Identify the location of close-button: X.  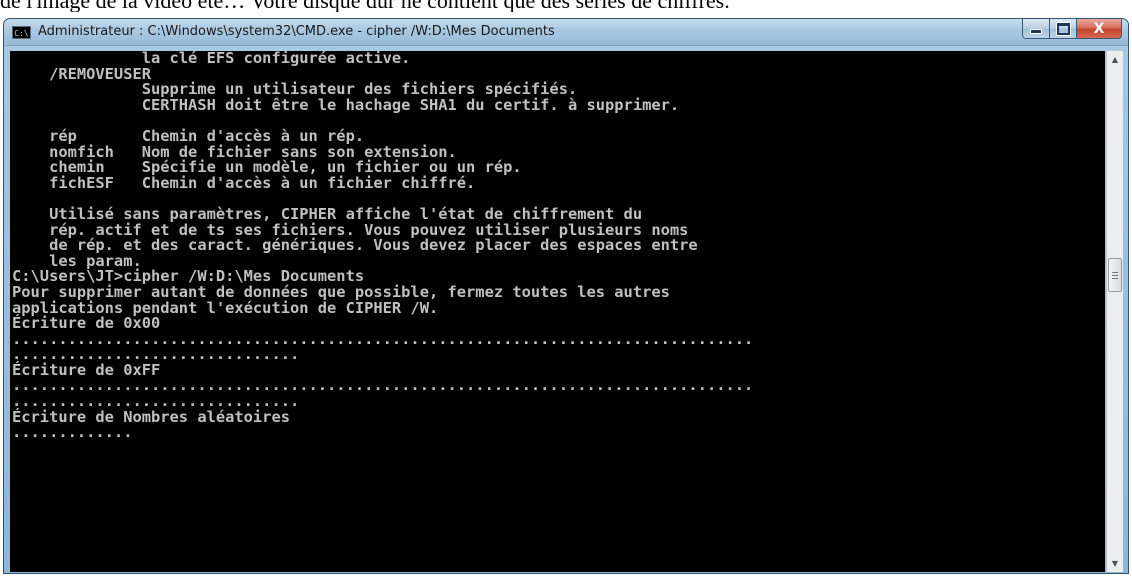
(1099, 29).